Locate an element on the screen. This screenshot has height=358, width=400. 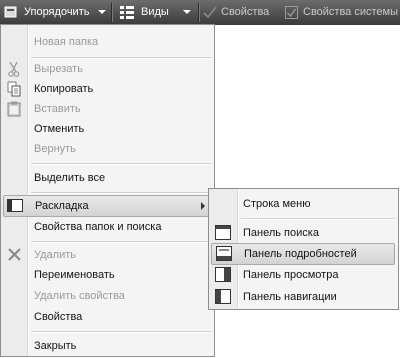
menu-item-label: Выделить все is located at coordinates (70, 178).